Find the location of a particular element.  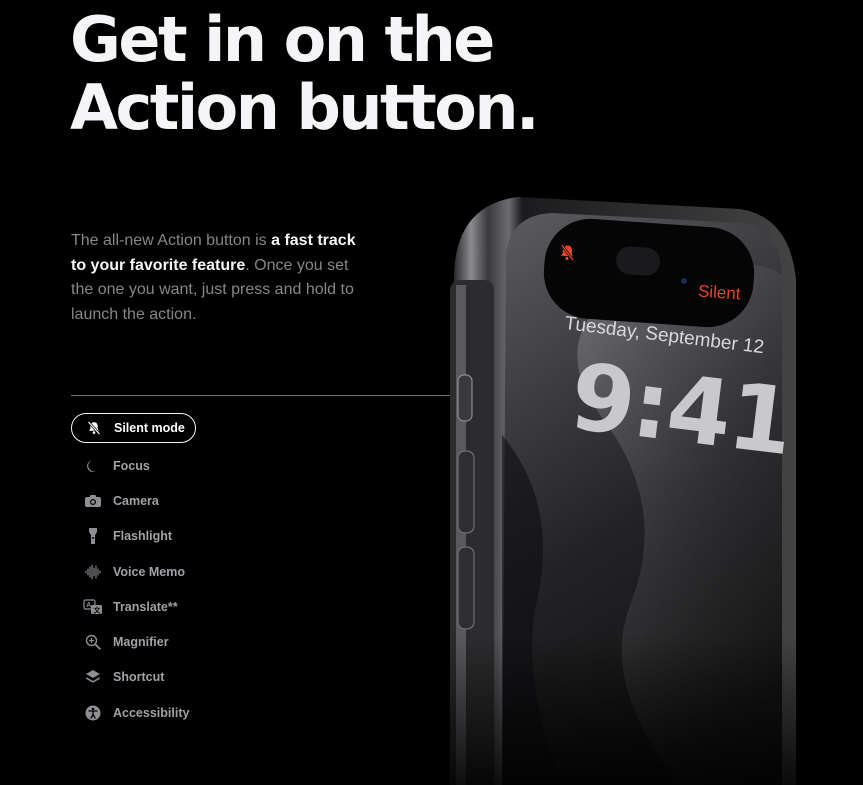

mode-focus: Focus is located at coordinates (171, 465).